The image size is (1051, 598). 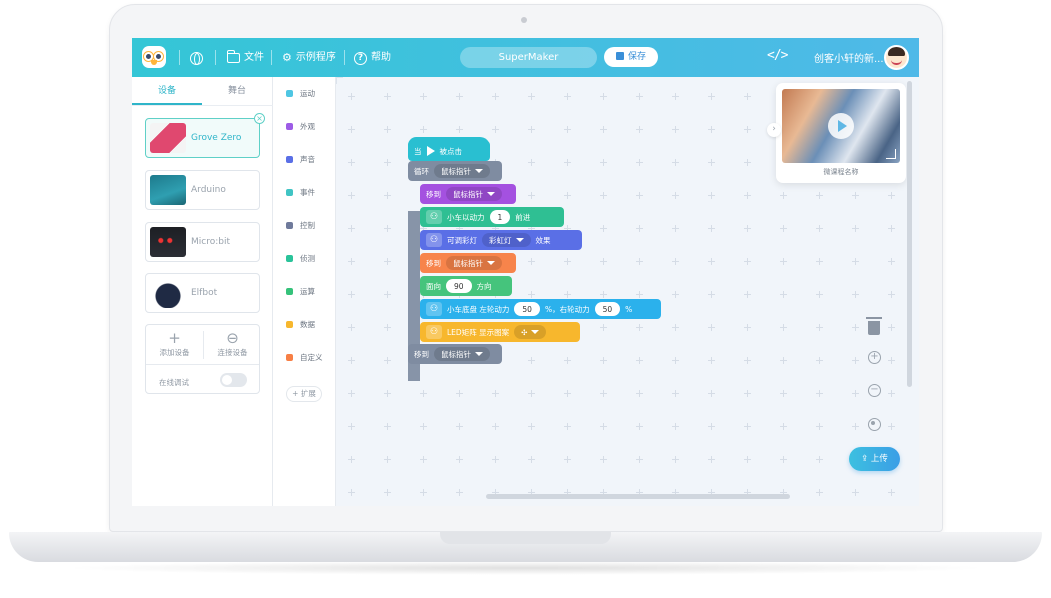 I want to click on examples-menu: ⚙ 示例程序, so click(x=309, y=58).